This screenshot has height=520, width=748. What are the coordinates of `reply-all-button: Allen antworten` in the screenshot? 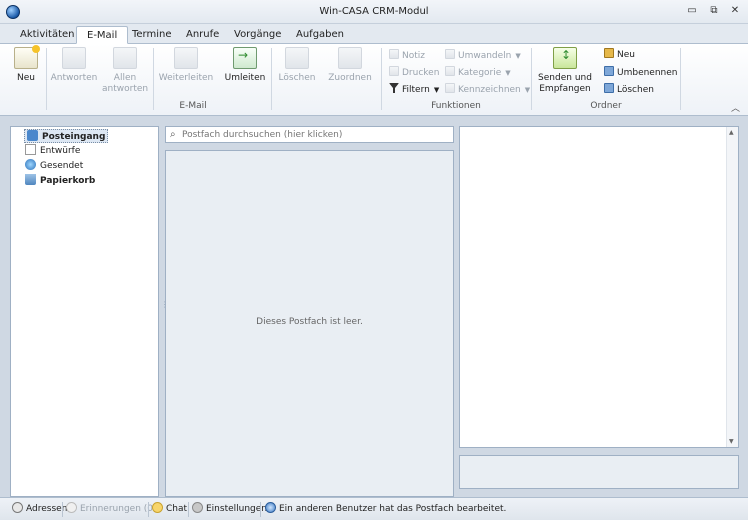 It's located at (125, 76).